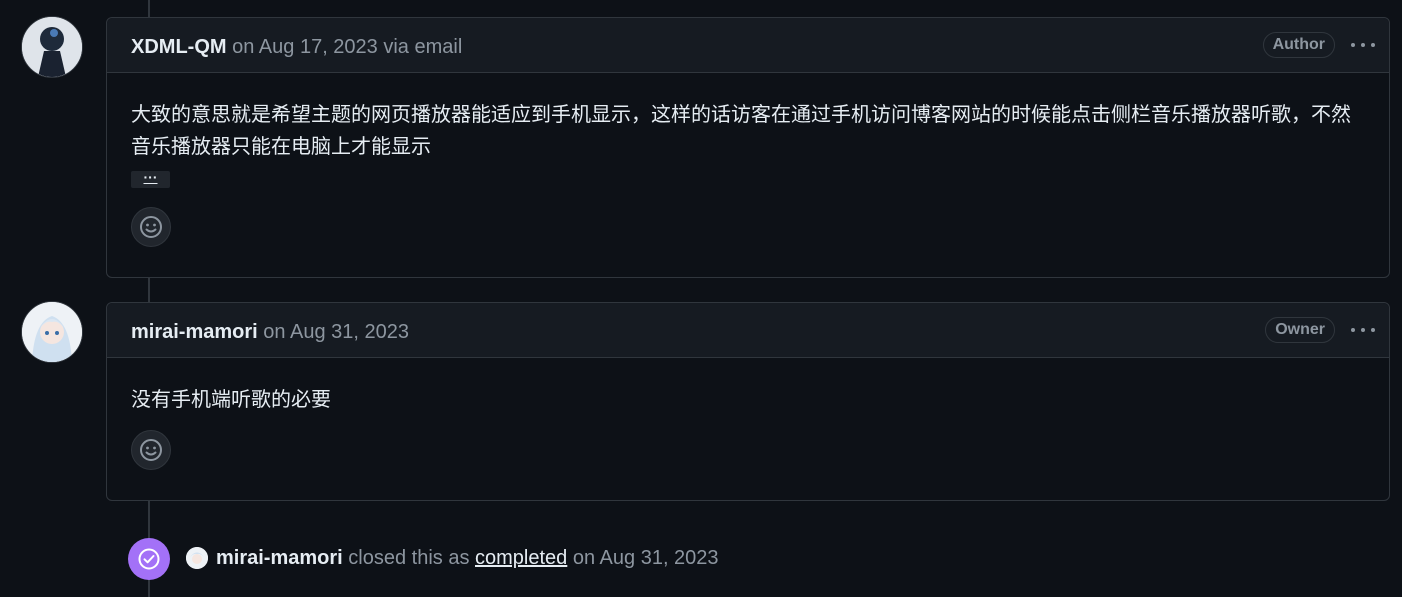 This screenshot has width=1402, height=597. Describe the element at coordinates (643, 558) in the screenshot. I see `event-timestamp: on Aug 31, 2023` at that location.